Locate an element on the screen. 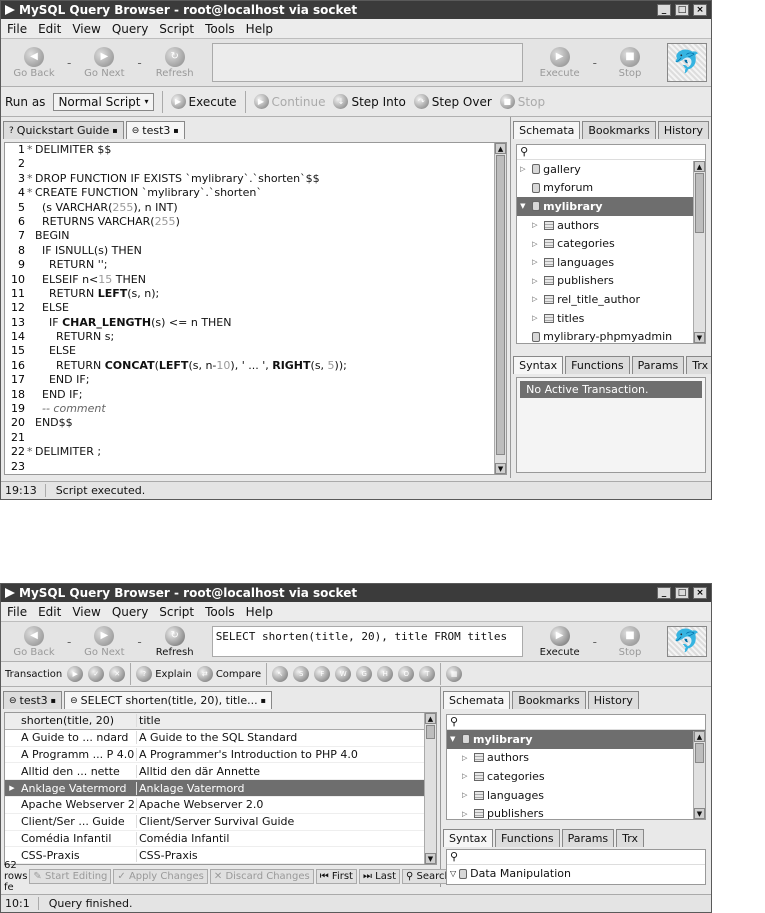  tree-item-myforum: myforum is located at coordinates (611, 188).